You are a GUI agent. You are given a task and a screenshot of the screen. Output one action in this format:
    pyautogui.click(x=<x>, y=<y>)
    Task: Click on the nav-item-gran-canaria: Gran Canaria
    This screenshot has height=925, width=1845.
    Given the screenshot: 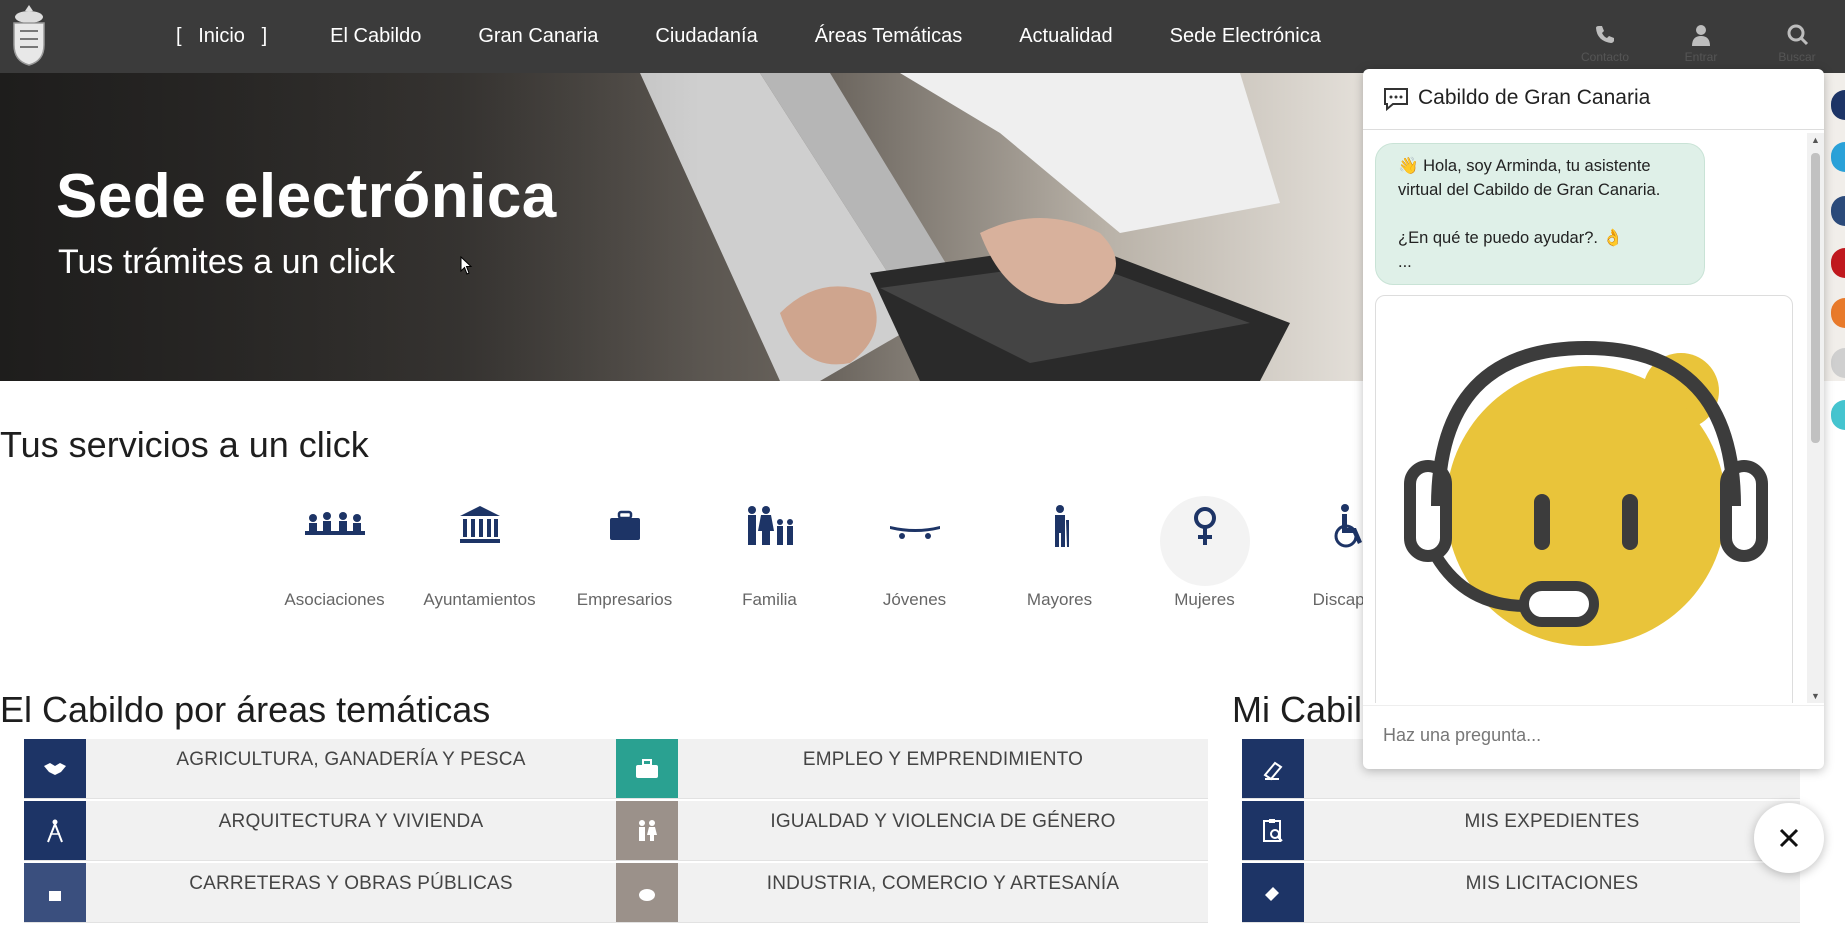 What is the action you would take?
    pyautogui.click(x=538, y=36)
    